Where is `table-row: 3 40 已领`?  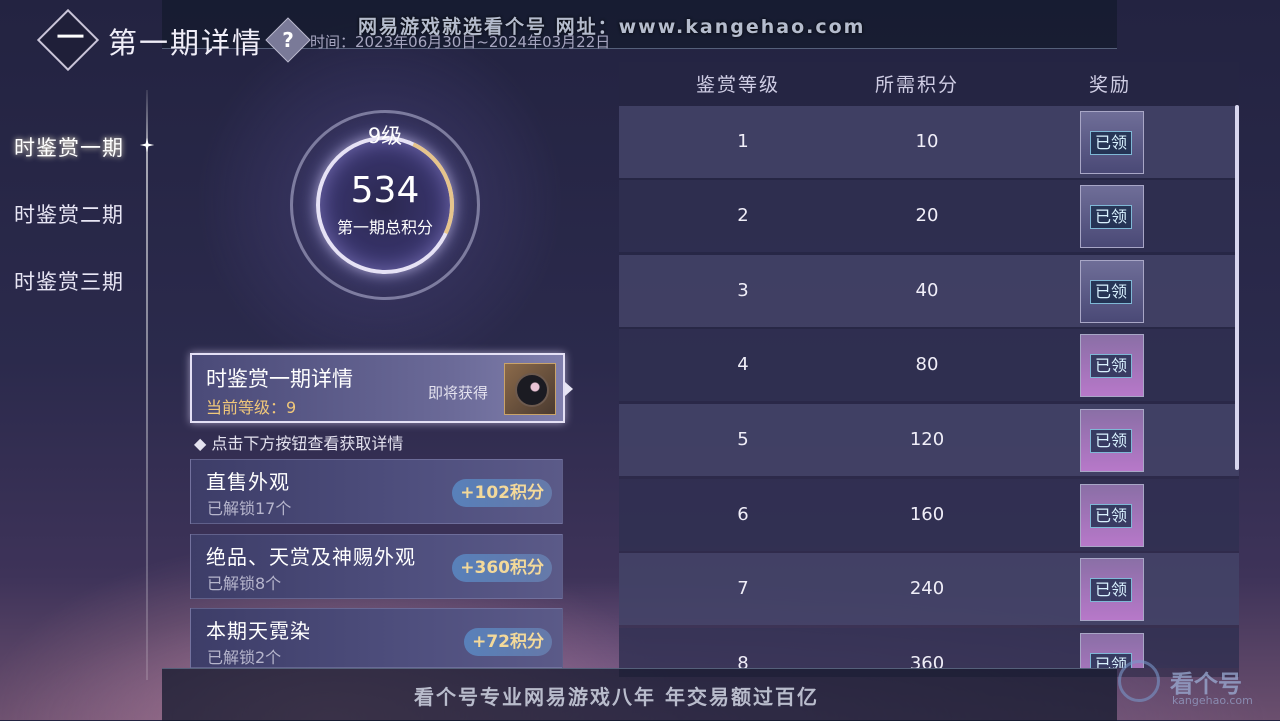
table-row: 3 40 已领 is located at coordinates (929, 291).